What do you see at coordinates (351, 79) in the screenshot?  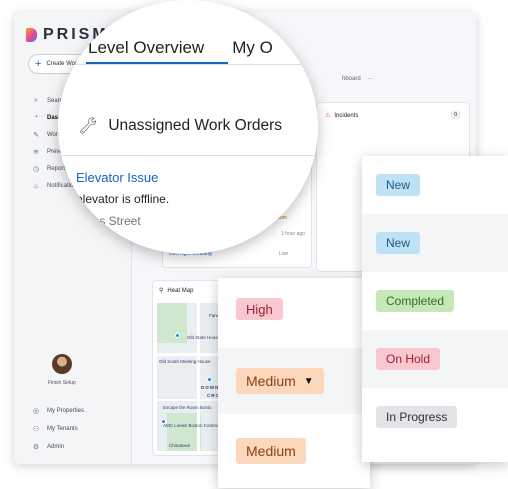 I see `tab-label: hboard` at bounding box center [351, 79].